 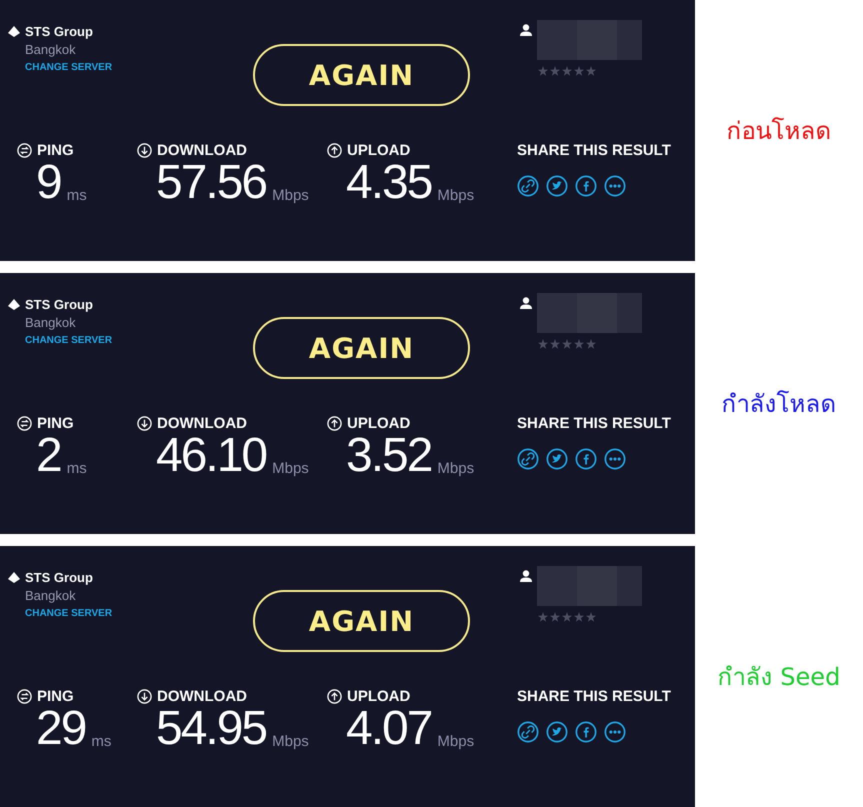 What do you see at coordinates (48, 456) in the screenshot?
I see `metric-value: 2` at bounding box center [48, 456].